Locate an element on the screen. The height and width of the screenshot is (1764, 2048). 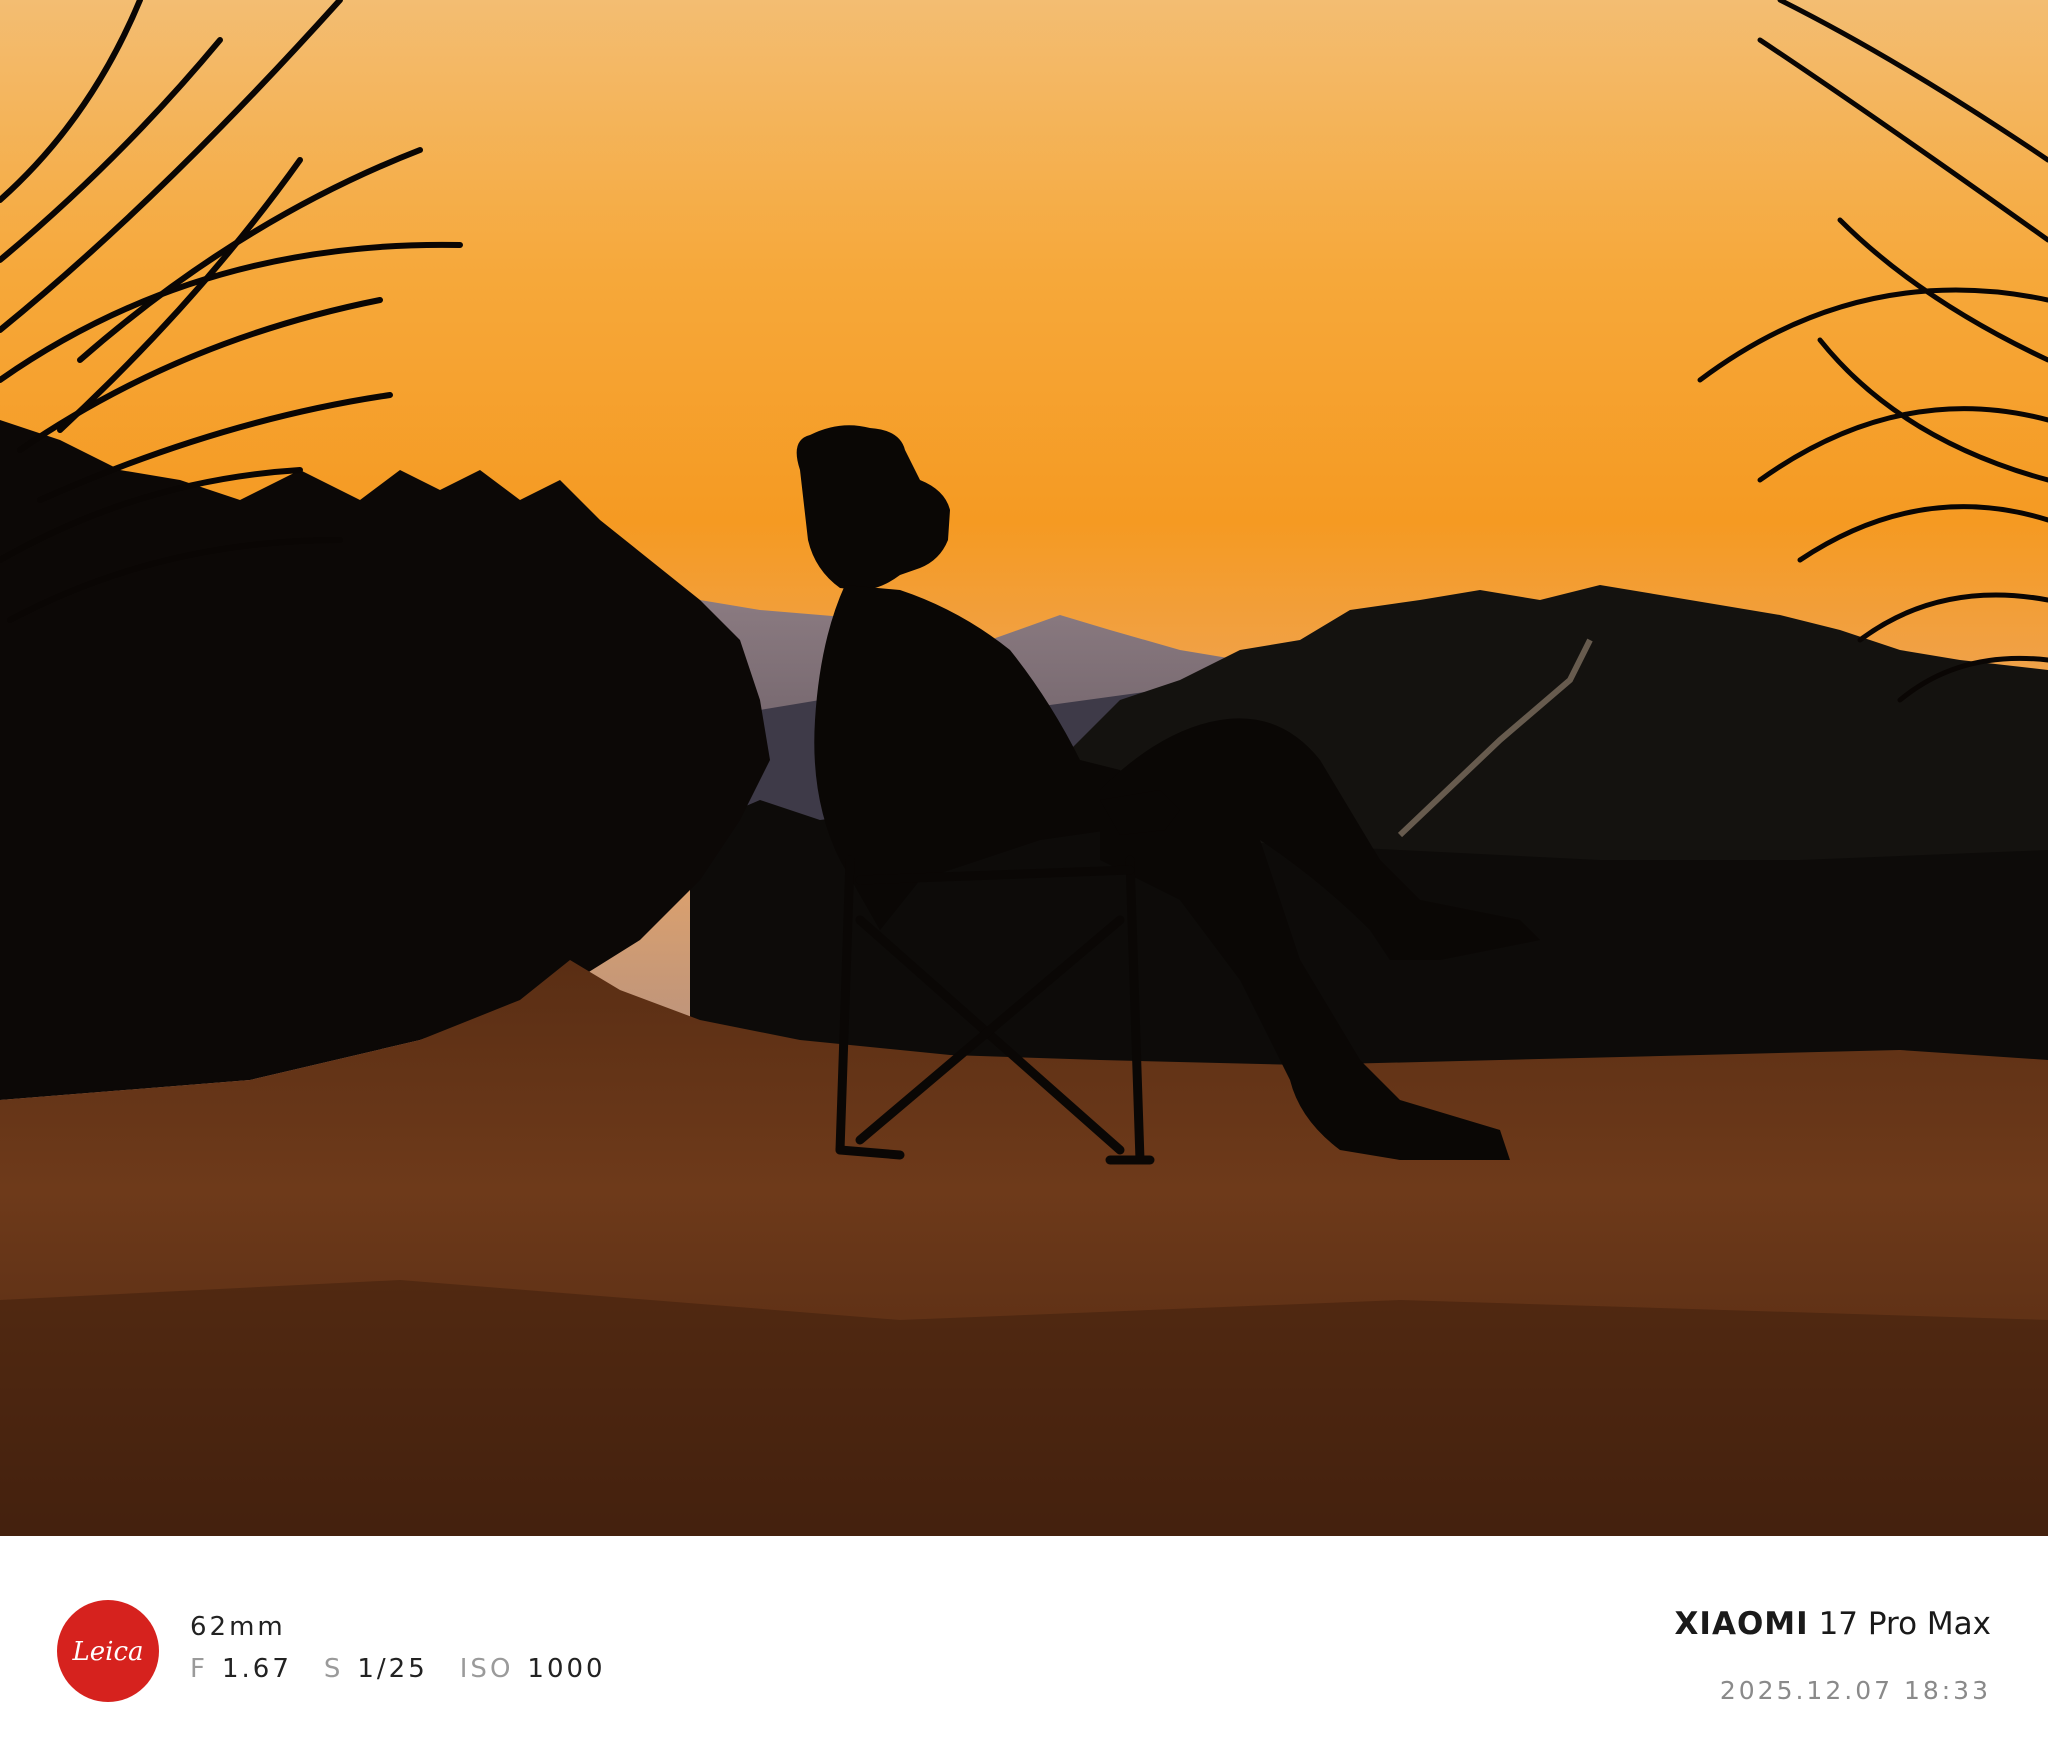
aperture-label: F is located at coordinates (199, 1669).